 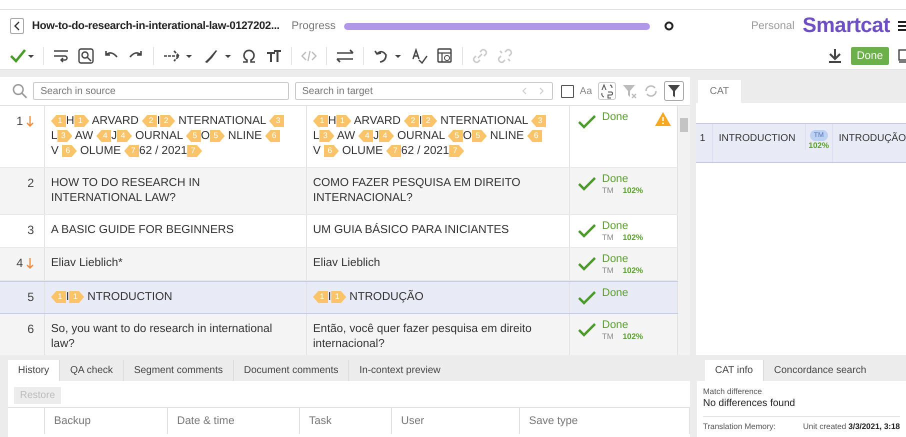 I want to click on segment-number: 5, so click(x=30, y=297).